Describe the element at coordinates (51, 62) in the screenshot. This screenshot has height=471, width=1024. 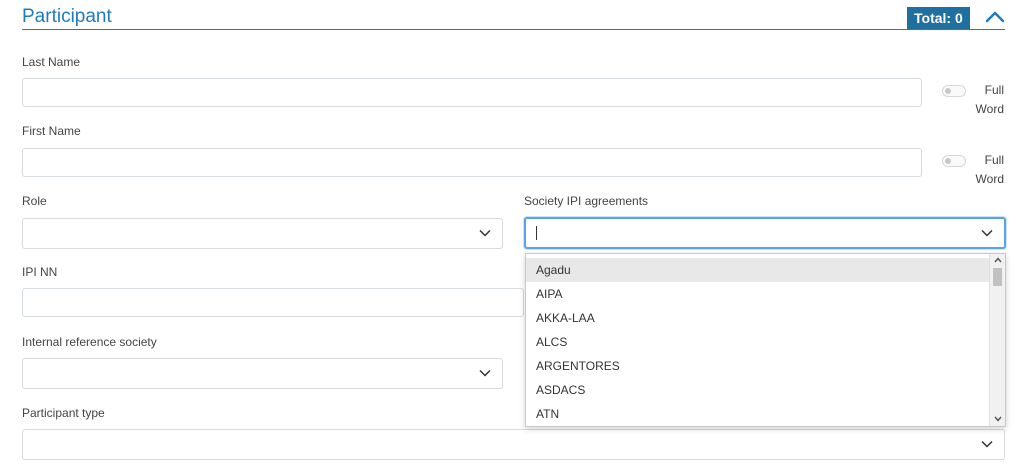
I see `last-name-label: Last Name` at that location.